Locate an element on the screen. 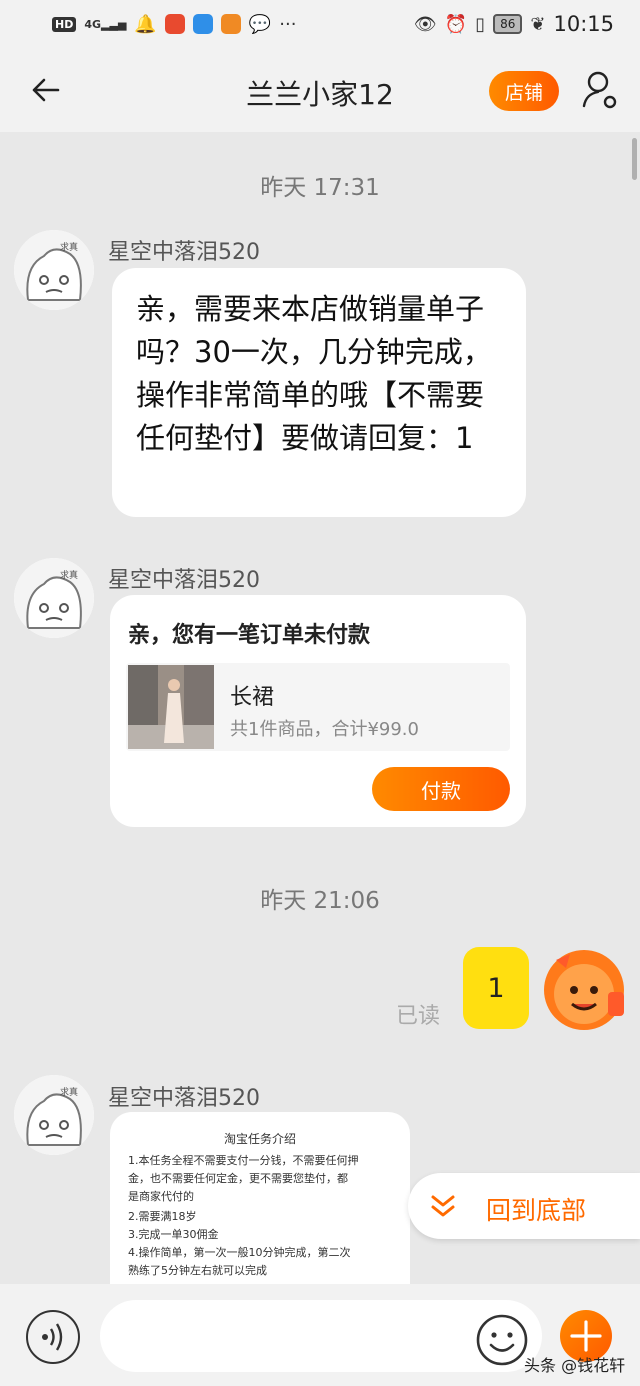 The width and height of the screenshot is (640, 1386). leaf-icon: ❦ is located at coordinates (538, 24).